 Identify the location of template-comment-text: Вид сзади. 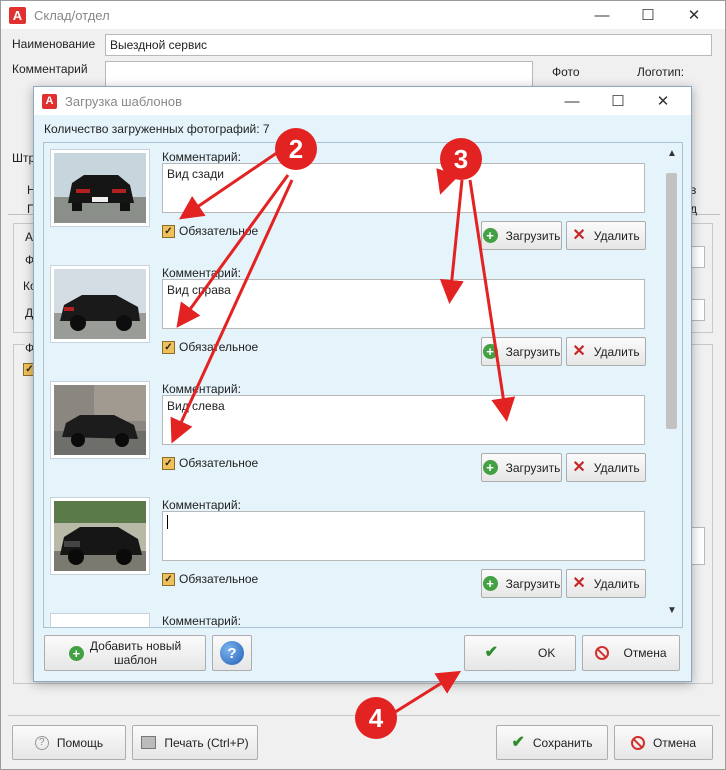
(195, 174).